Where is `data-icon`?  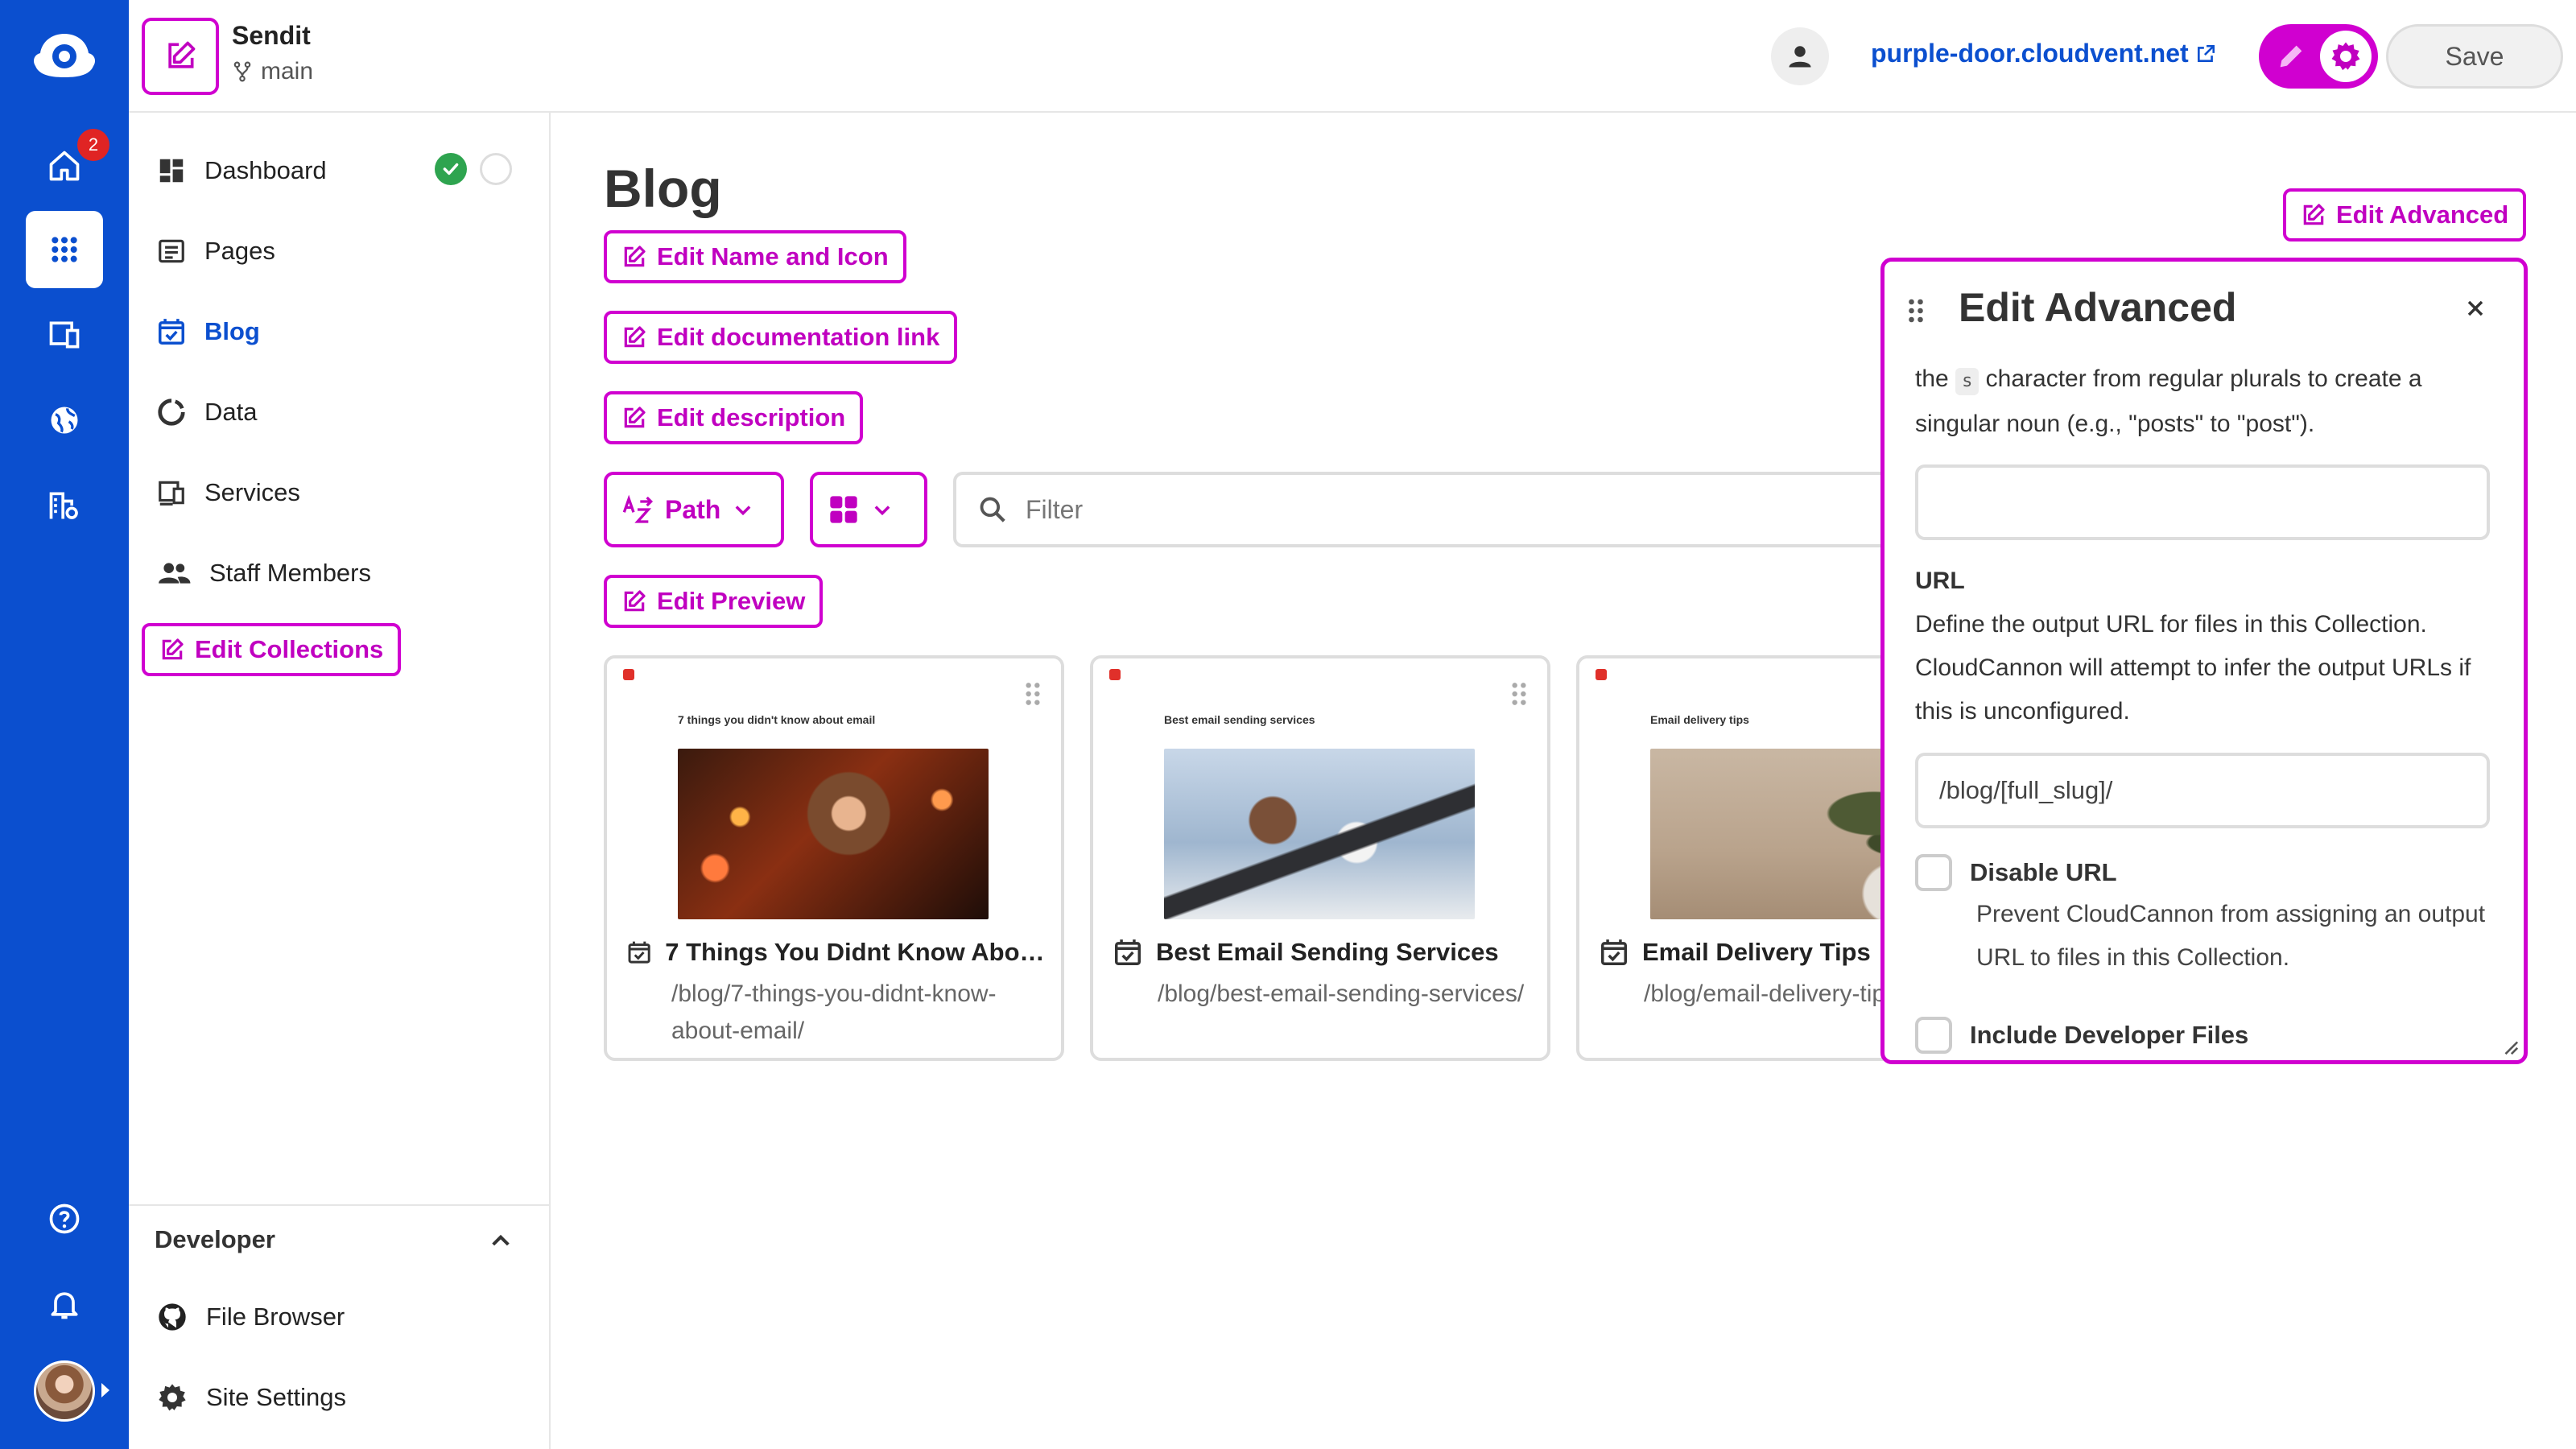
data-icon is located at coordinates (171, 412).